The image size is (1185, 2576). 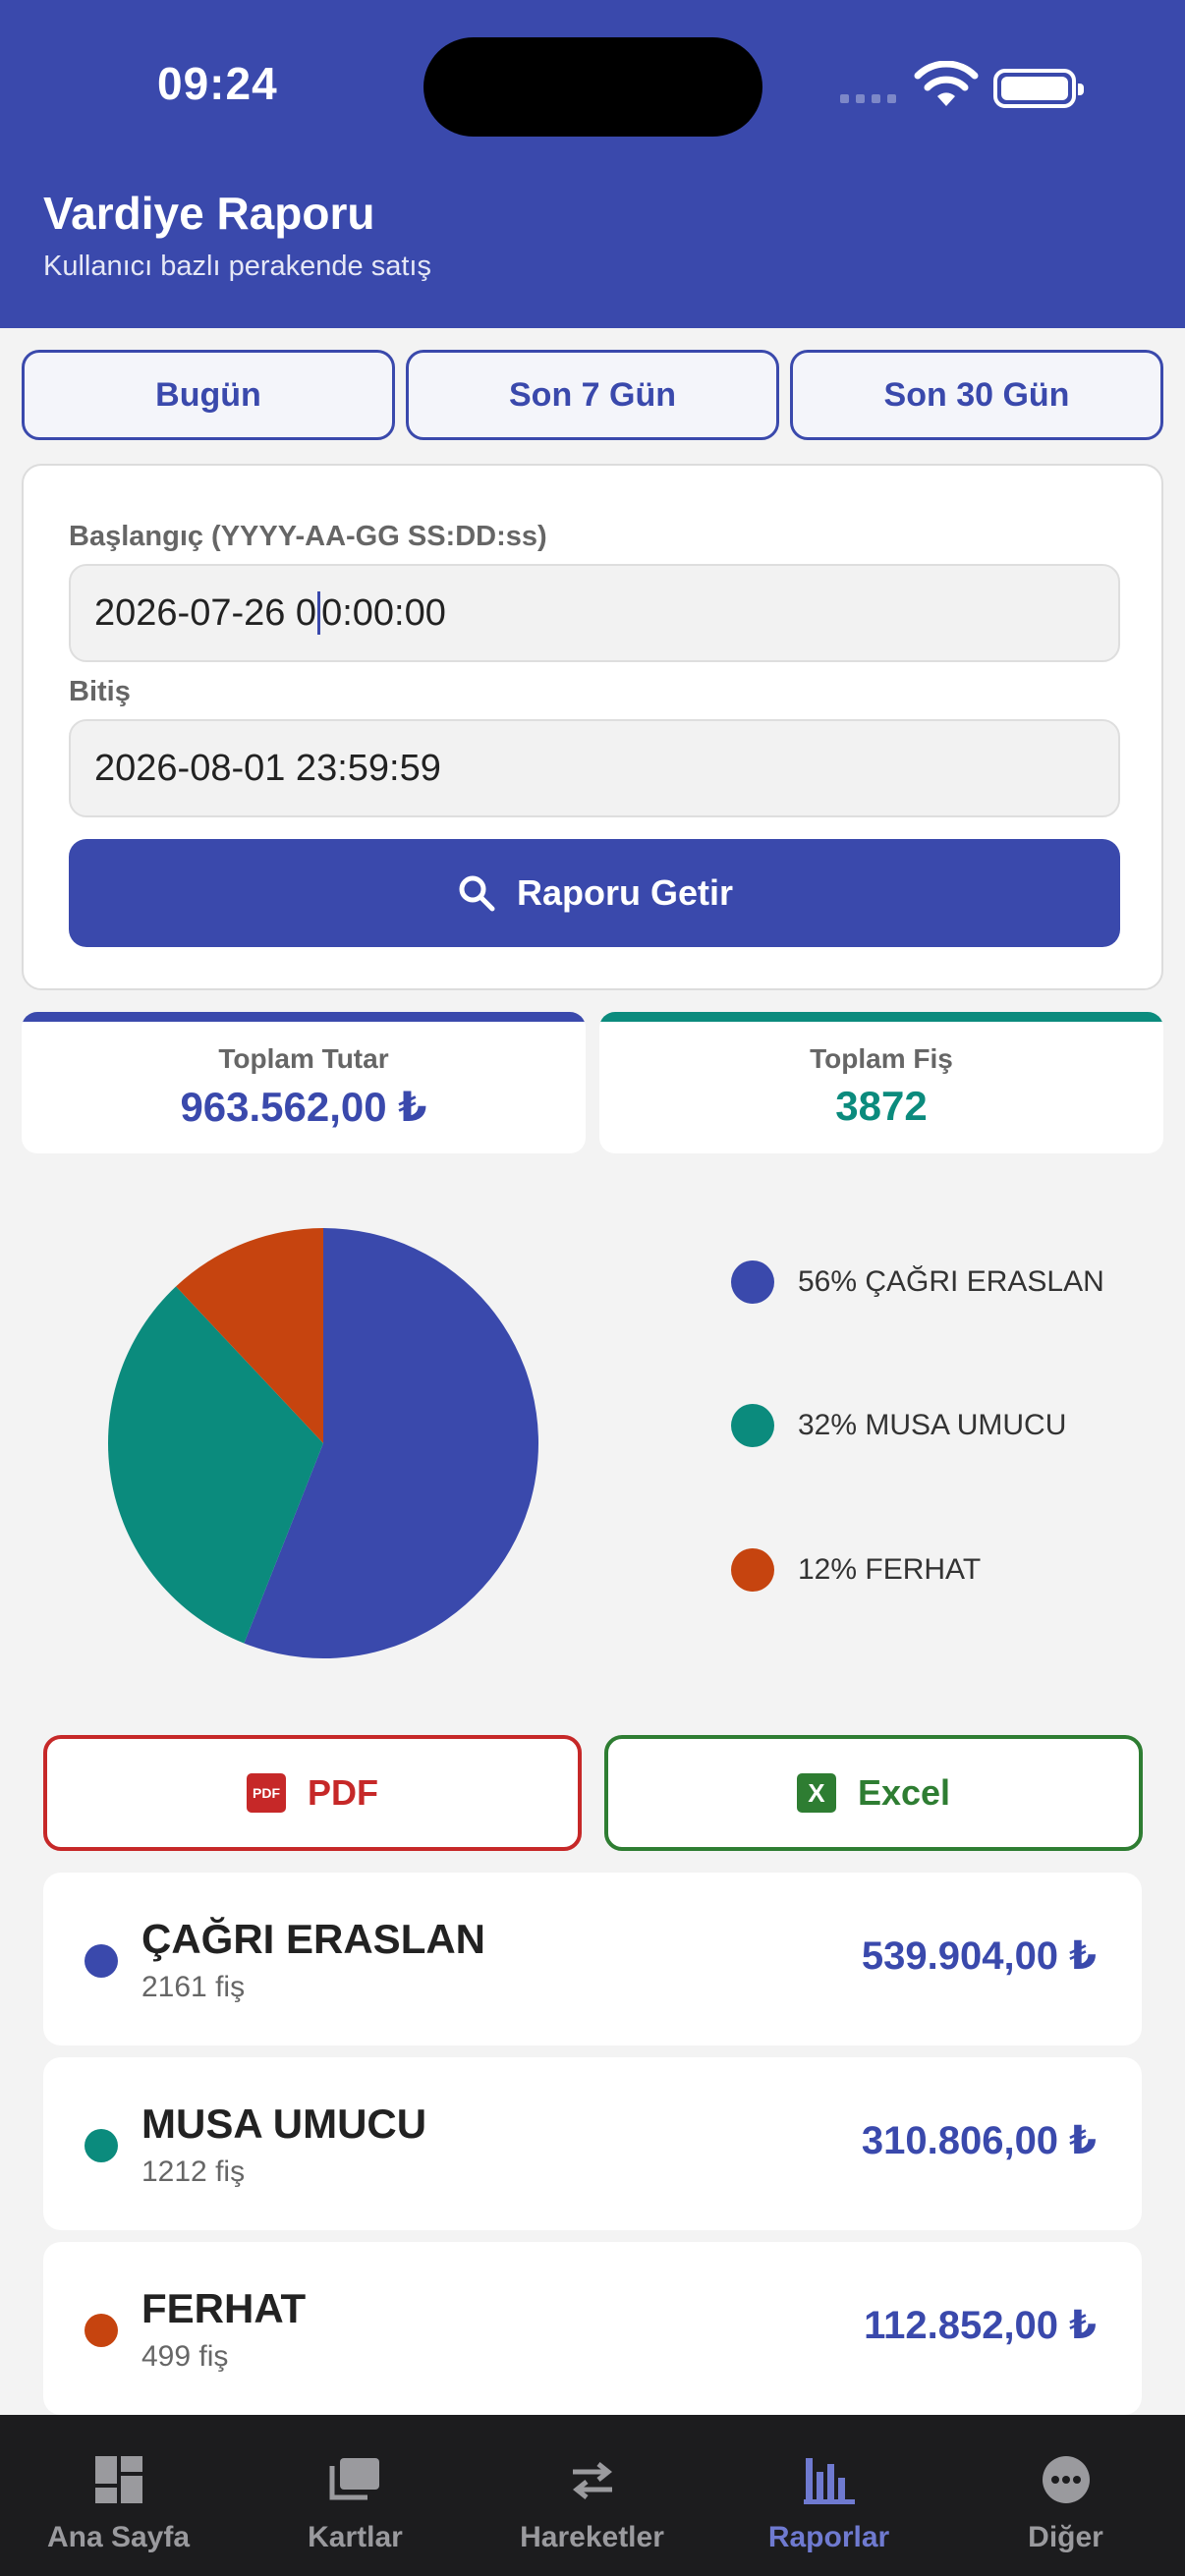 What do you see at coordinates (947, 83) in the screenshot?
I see `wifi-icon` at bounding box center [947, 83].